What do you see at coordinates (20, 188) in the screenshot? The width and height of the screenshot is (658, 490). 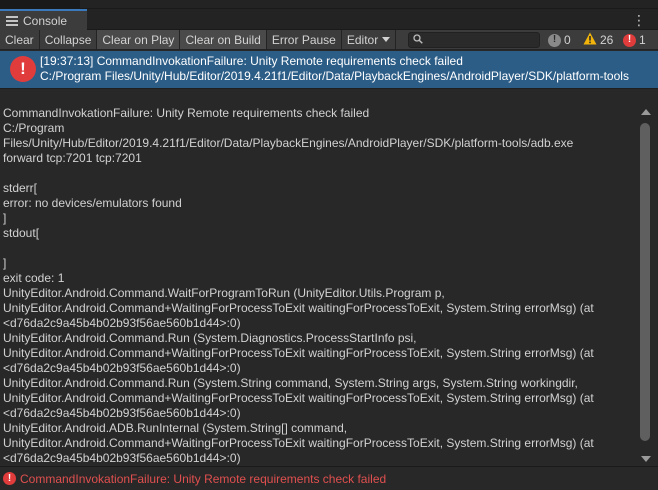 I see `stack-trace-line: stderr[` at bounding box center [20, 188].